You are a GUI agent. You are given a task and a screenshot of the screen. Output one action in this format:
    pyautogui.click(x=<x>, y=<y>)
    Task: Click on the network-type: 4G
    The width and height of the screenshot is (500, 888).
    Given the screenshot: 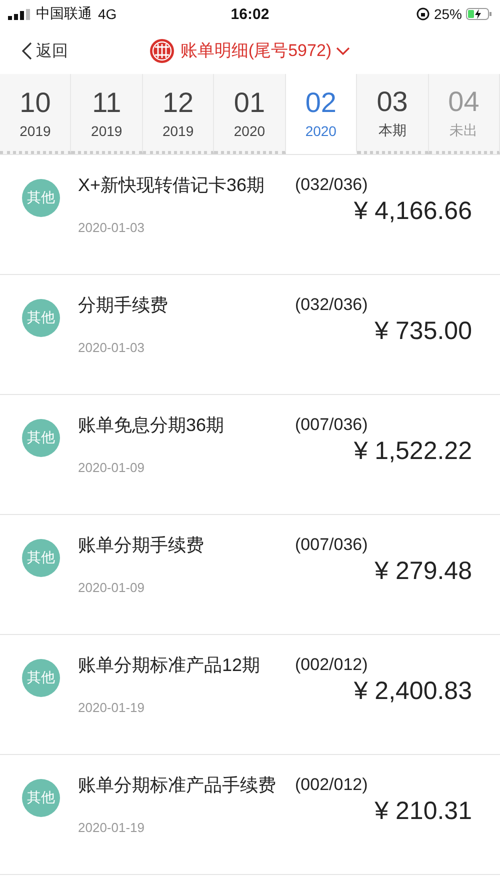 What is the action you would take?
    pyautogui.click(x=107, y=14)
    